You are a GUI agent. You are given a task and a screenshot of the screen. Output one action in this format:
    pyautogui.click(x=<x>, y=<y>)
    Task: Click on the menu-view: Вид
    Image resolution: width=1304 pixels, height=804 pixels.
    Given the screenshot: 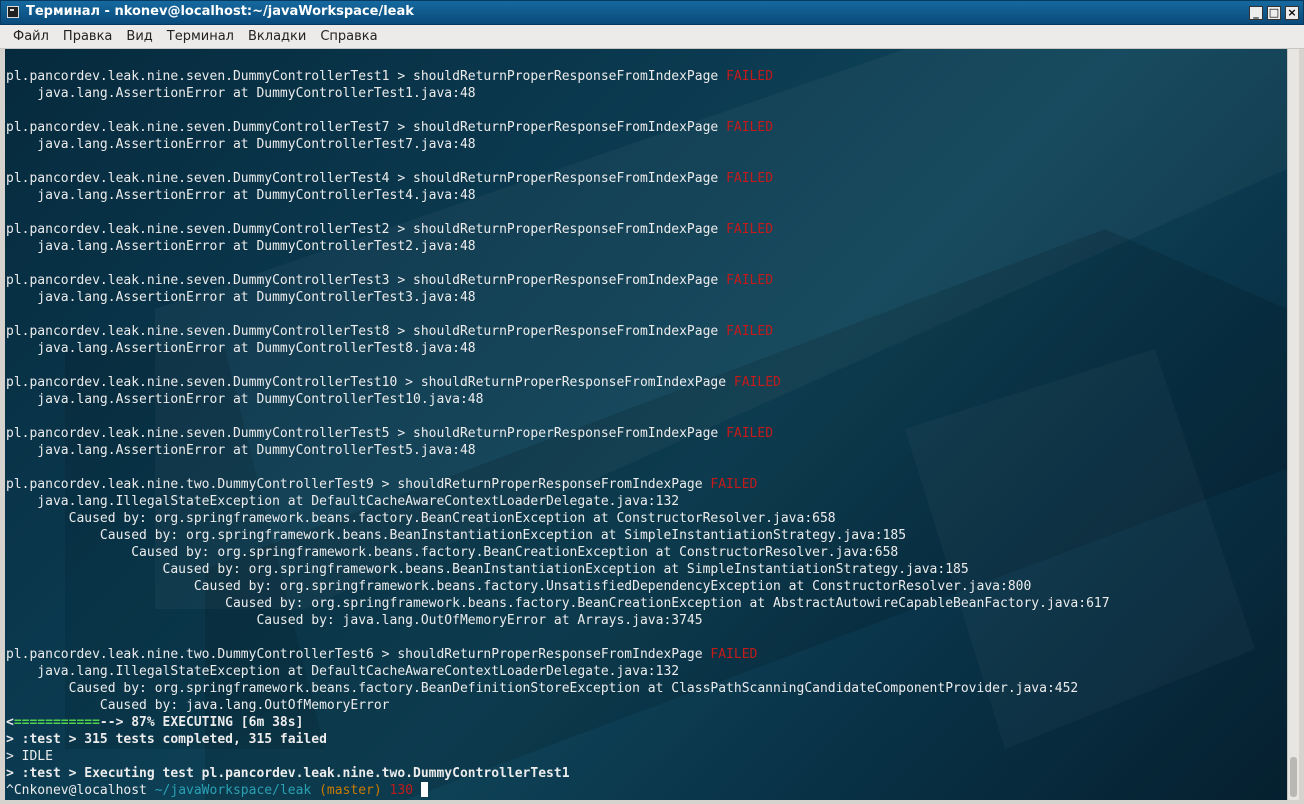 What is the action you would take?
    pyautogui.click(x=139, y=37)
    